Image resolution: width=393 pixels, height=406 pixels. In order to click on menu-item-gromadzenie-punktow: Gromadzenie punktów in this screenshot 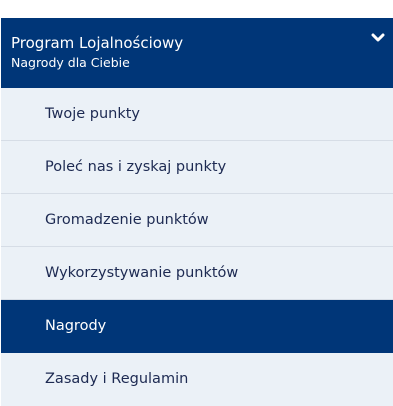, I will do `click(197, 220)`.